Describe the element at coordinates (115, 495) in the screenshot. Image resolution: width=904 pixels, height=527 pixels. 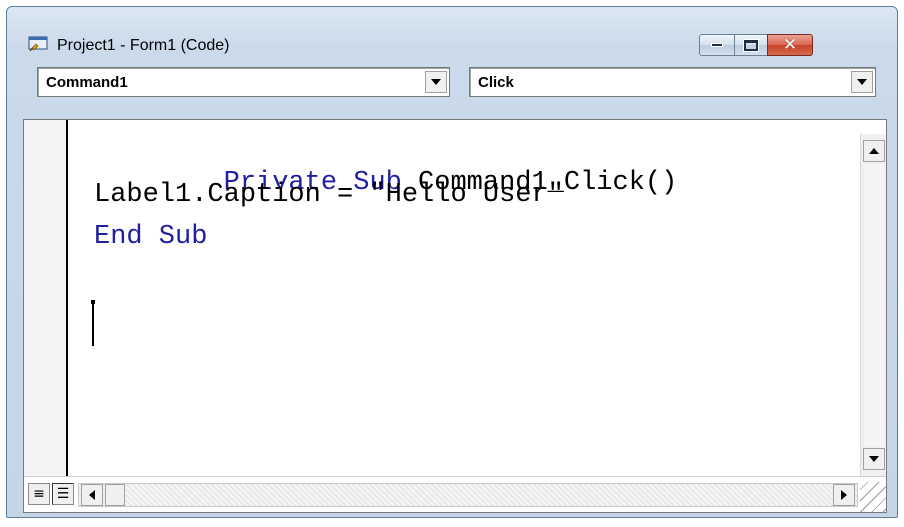
I see `horizontal-scroll-thumb` at that location.